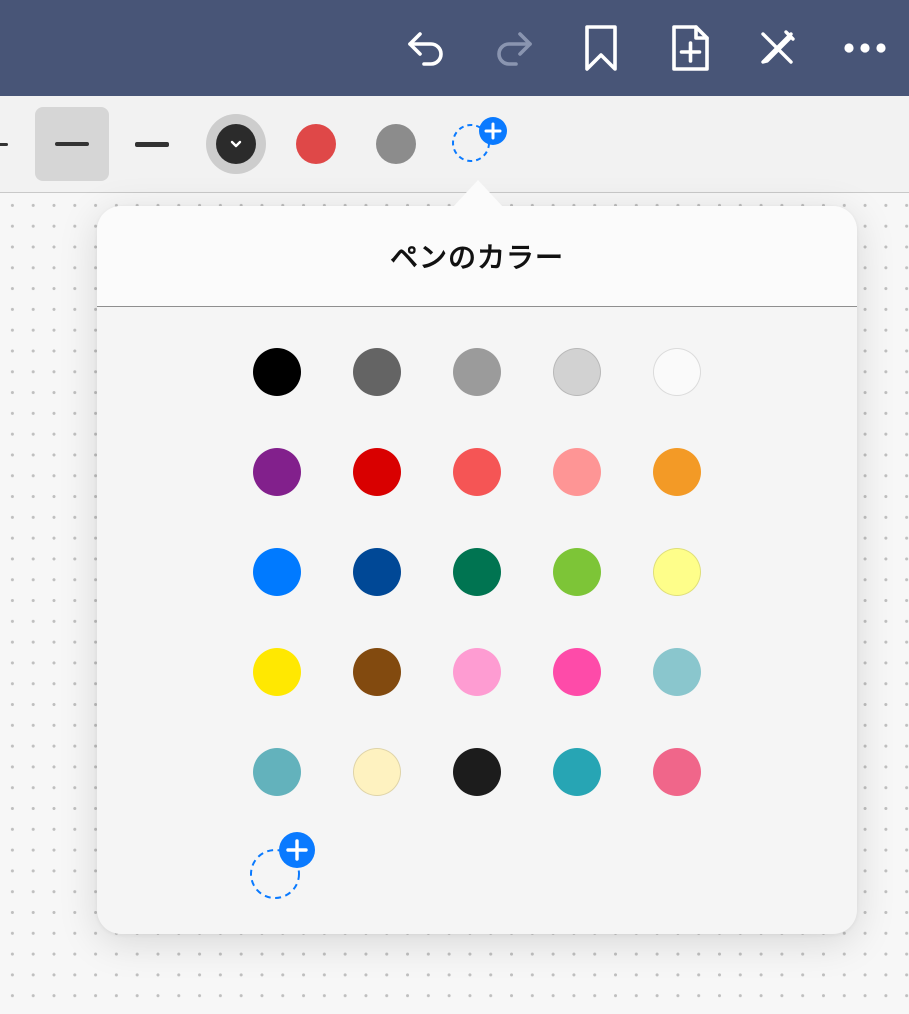  I want to click on tool-color-gray, so click(396, 144).